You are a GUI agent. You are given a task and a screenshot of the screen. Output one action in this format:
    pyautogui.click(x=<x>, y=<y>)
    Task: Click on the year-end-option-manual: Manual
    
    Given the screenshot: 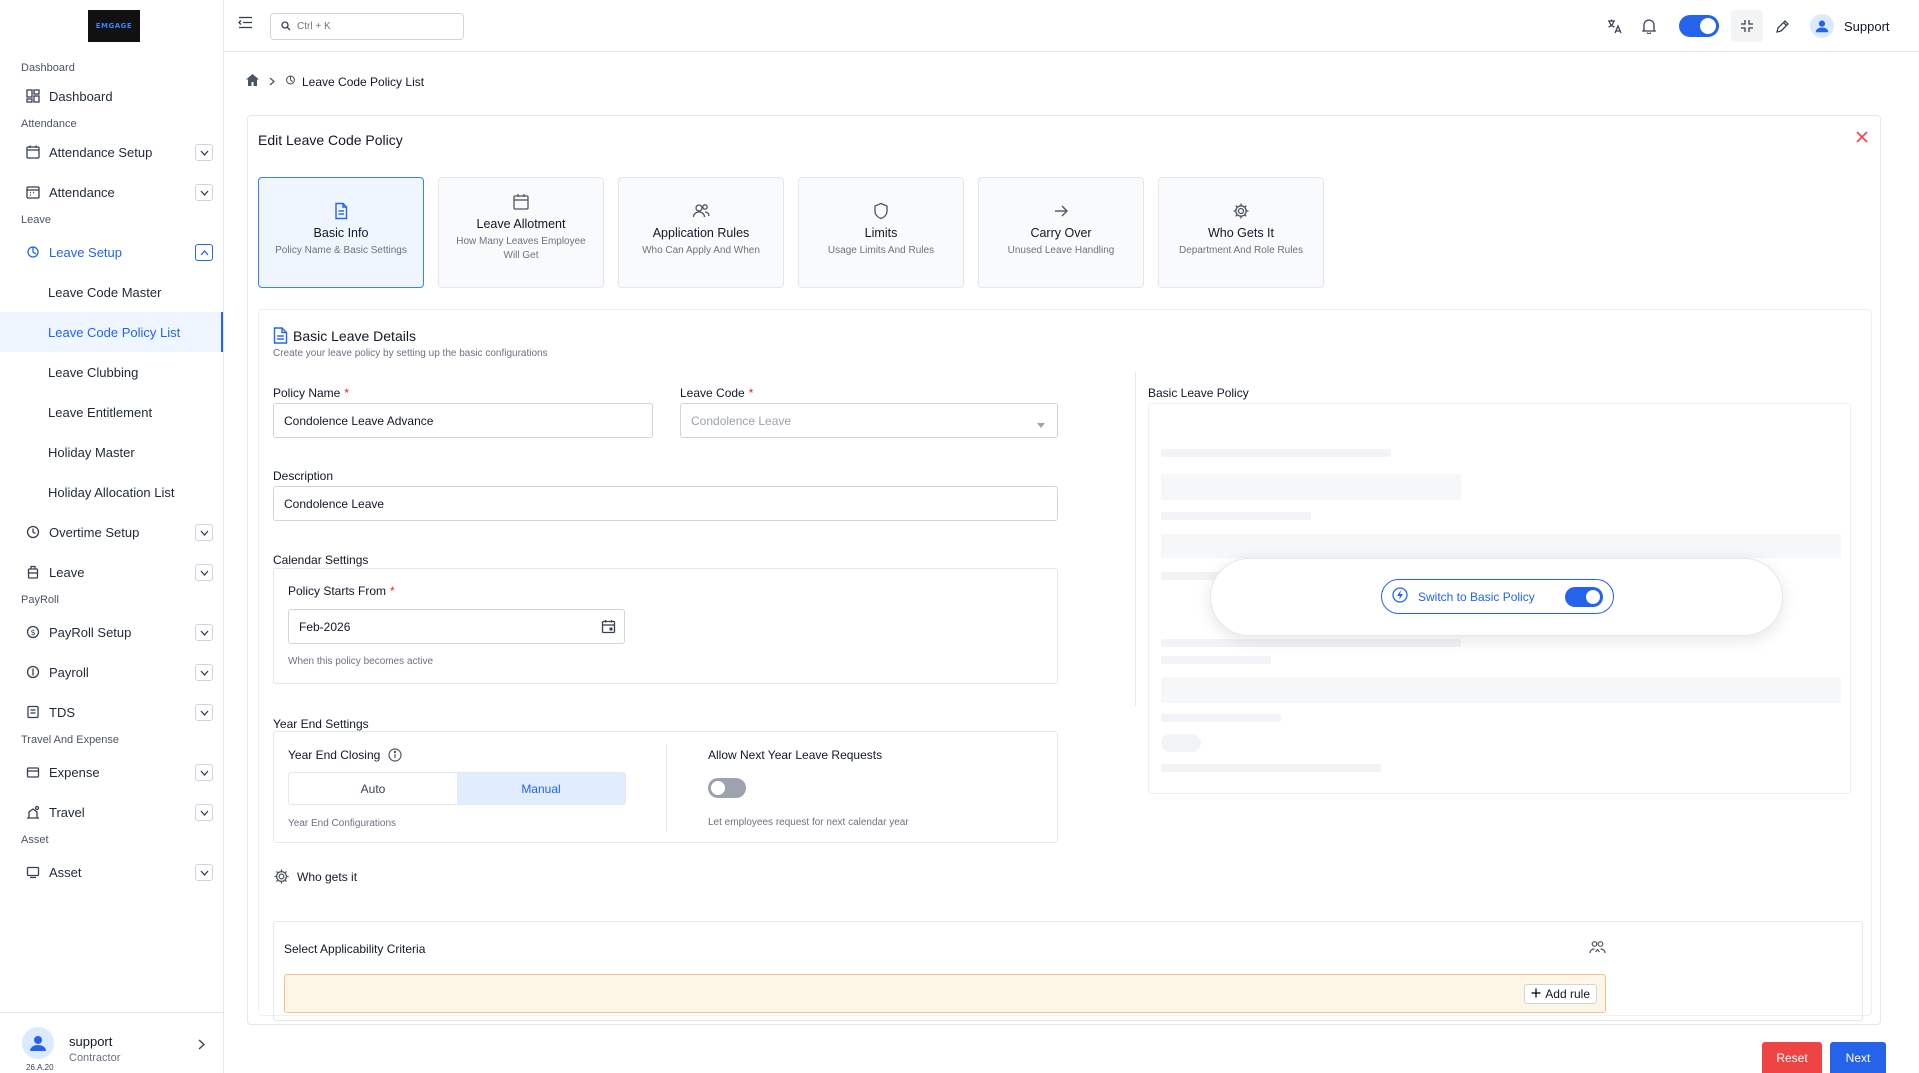 What is the action you would take?
    pyautogui.click(x=541, y=788)
    